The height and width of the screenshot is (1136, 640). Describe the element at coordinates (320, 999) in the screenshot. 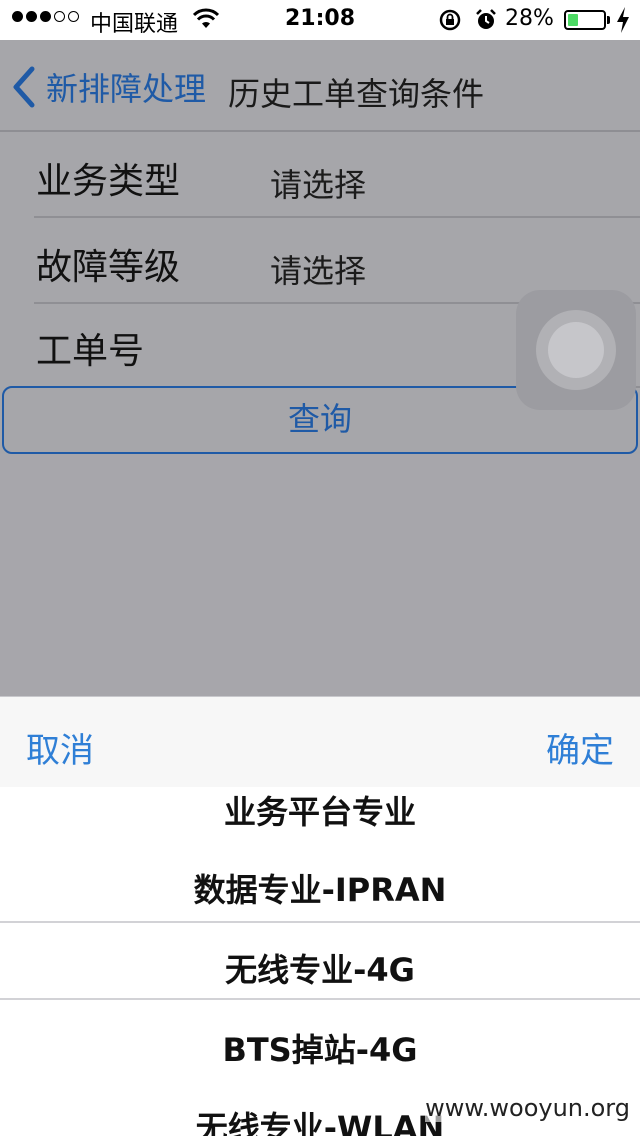

I see `picker-selection-line-bottom` at that location.